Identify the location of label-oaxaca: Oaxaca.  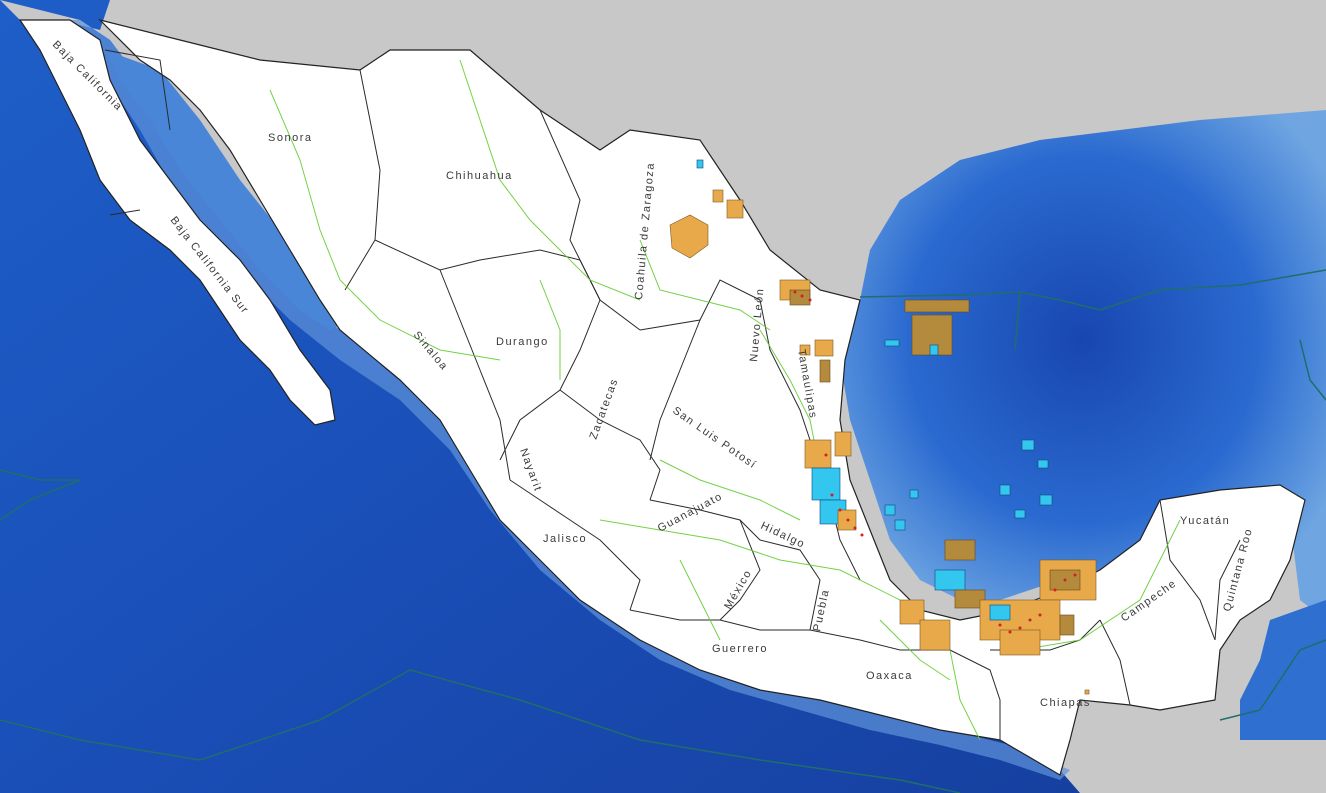
(889, 676).